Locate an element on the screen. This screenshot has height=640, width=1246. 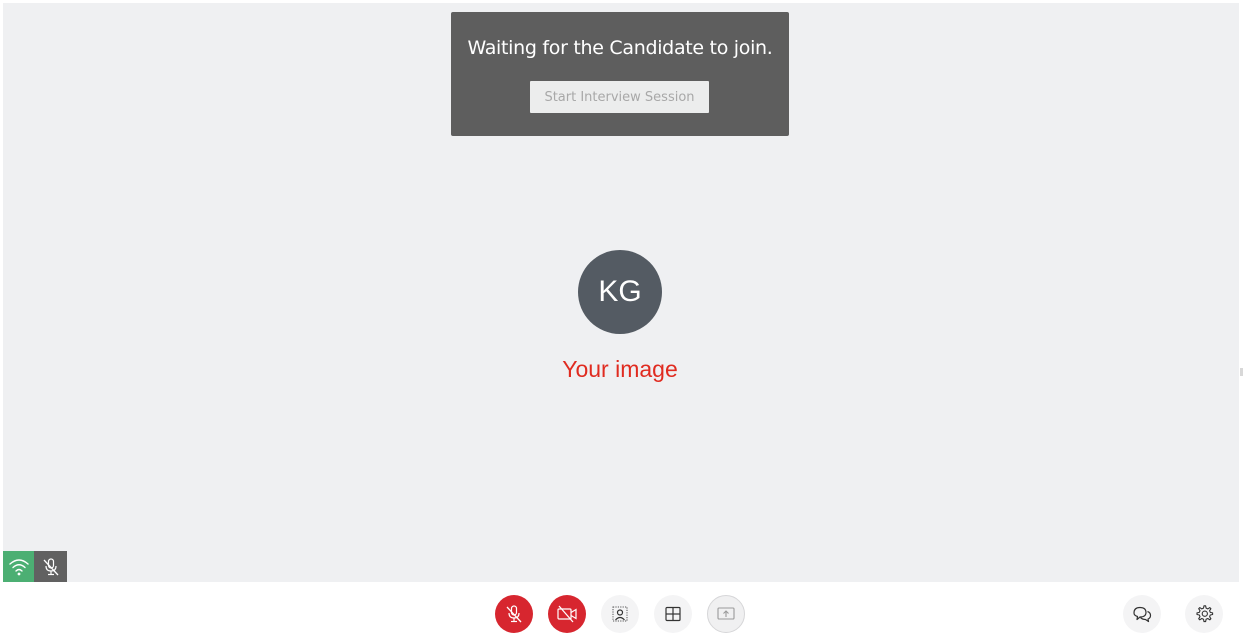
screen-share-icon is located at coordinates (726, 613).